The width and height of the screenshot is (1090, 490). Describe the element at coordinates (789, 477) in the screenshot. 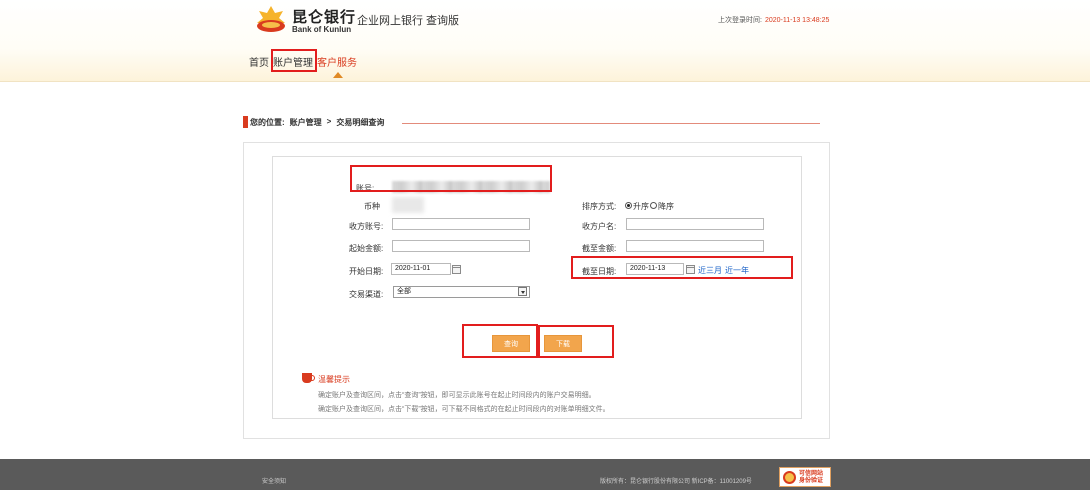

I see `trusted-seal-icon` at that location.